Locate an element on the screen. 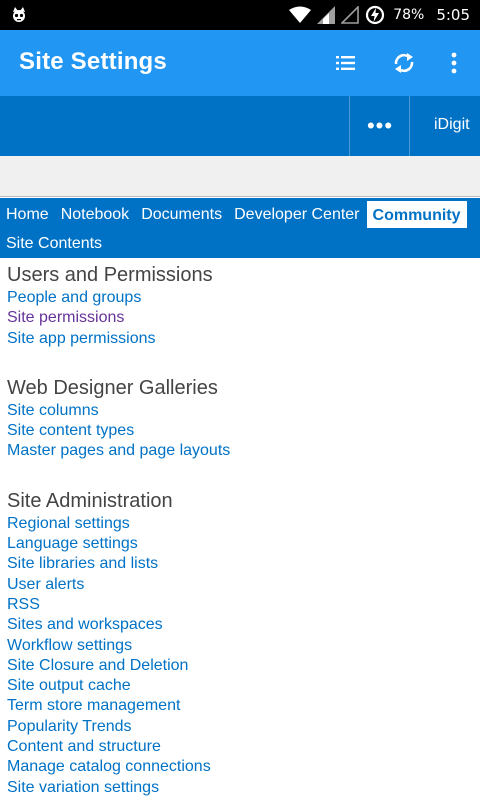 This screenshot has width=480, height=800. overflow-menu-button is located at coordinates (454, 63).